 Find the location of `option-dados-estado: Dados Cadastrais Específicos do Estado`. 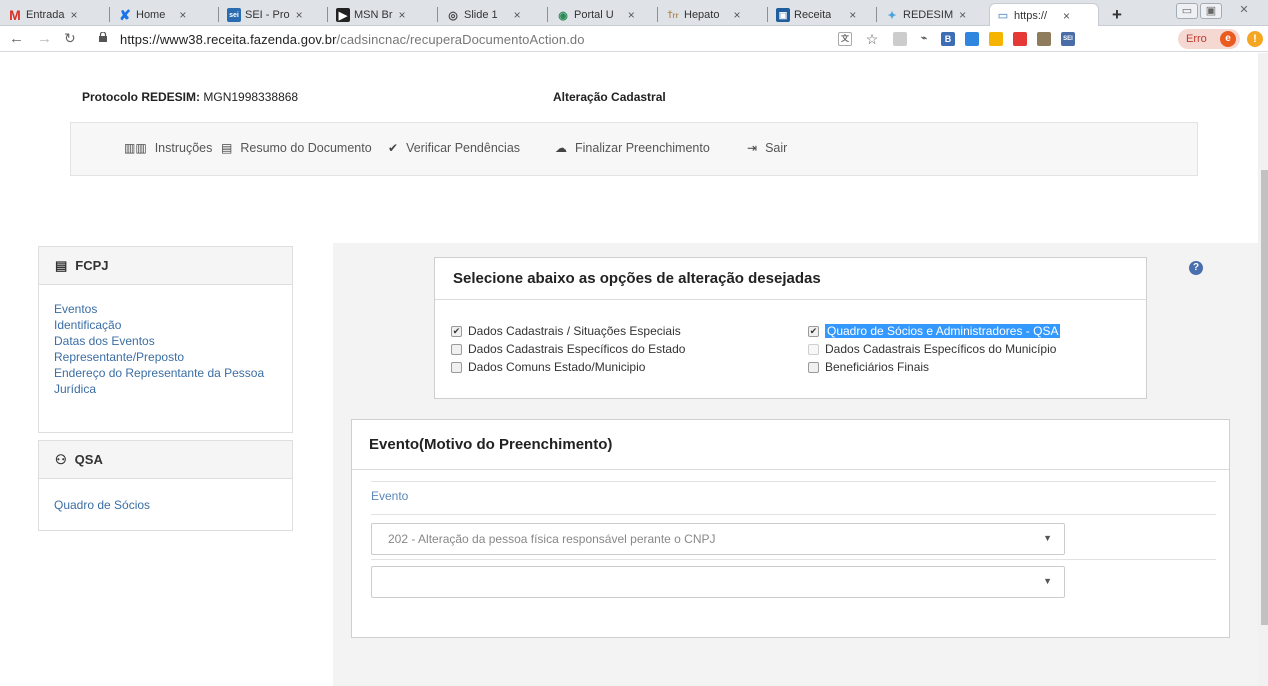

option-dados-estado: Dados Cadastrais Específicos do Estado is located at coordinates (568, 349).